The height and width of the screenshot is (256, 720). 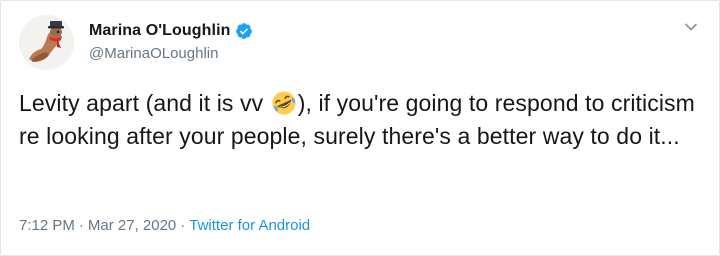 I want to click on chevron-down-icon, so click(x=691, y=27).